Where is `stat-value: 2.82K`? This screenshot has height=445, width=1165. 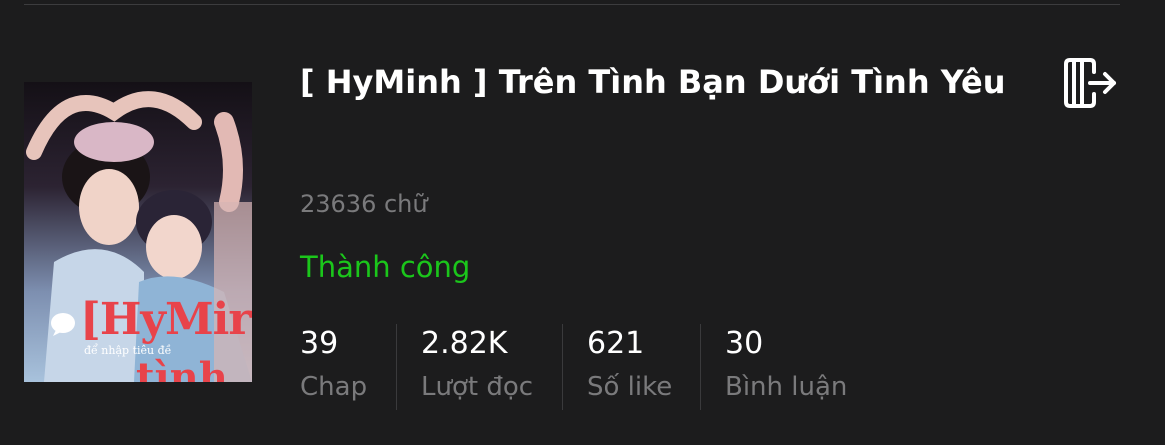
stat-value: 2.82K is located at coordinates (464, 343).